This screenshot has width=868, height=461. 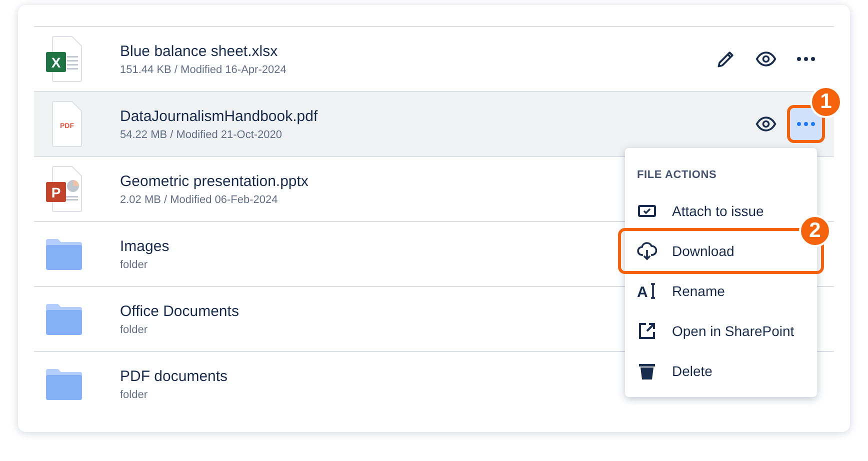 What do you see at coordinates (721, 371) in the screenshot?
I see `menu-item: Delete` at bounding box center [721, 371].